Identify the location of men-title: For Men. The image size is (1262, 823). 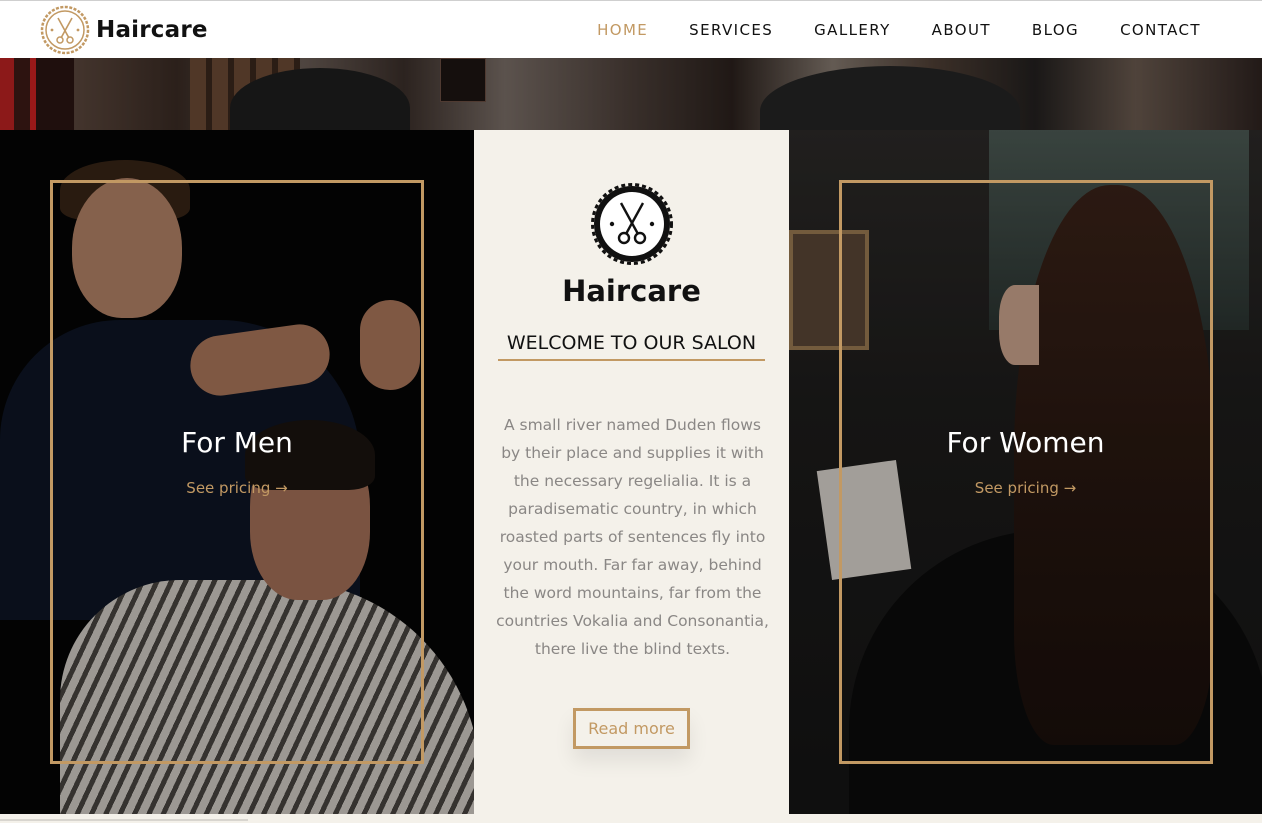
(237, 442).